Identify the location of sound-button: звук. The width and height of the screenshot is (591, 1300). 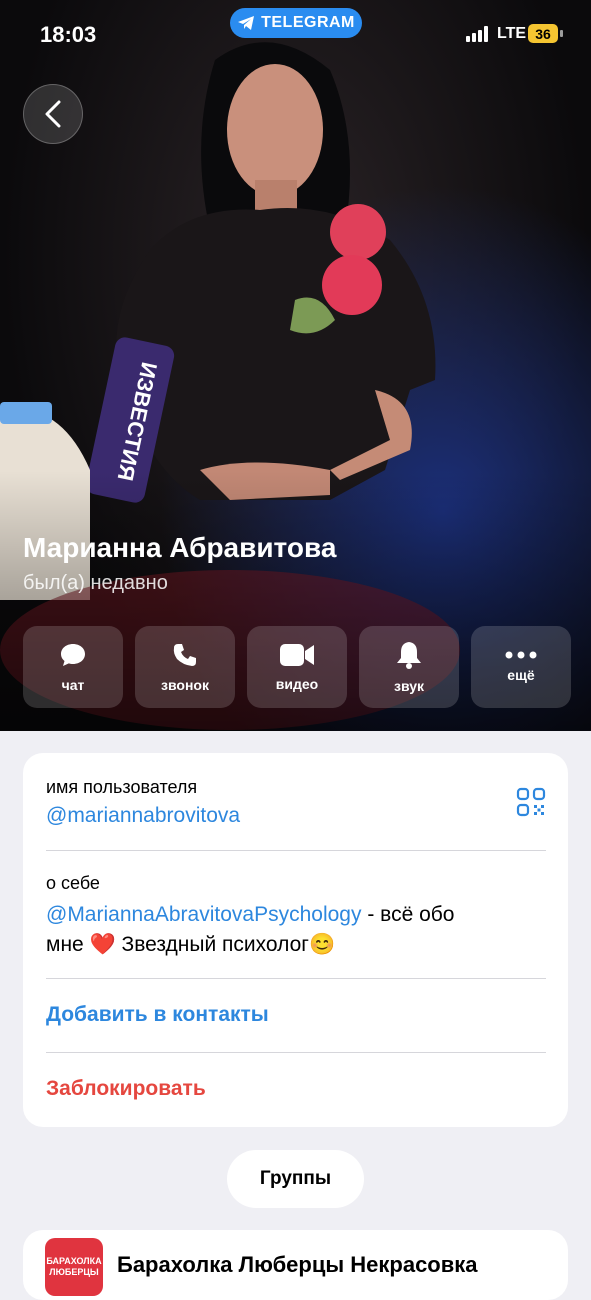
(409, 667).